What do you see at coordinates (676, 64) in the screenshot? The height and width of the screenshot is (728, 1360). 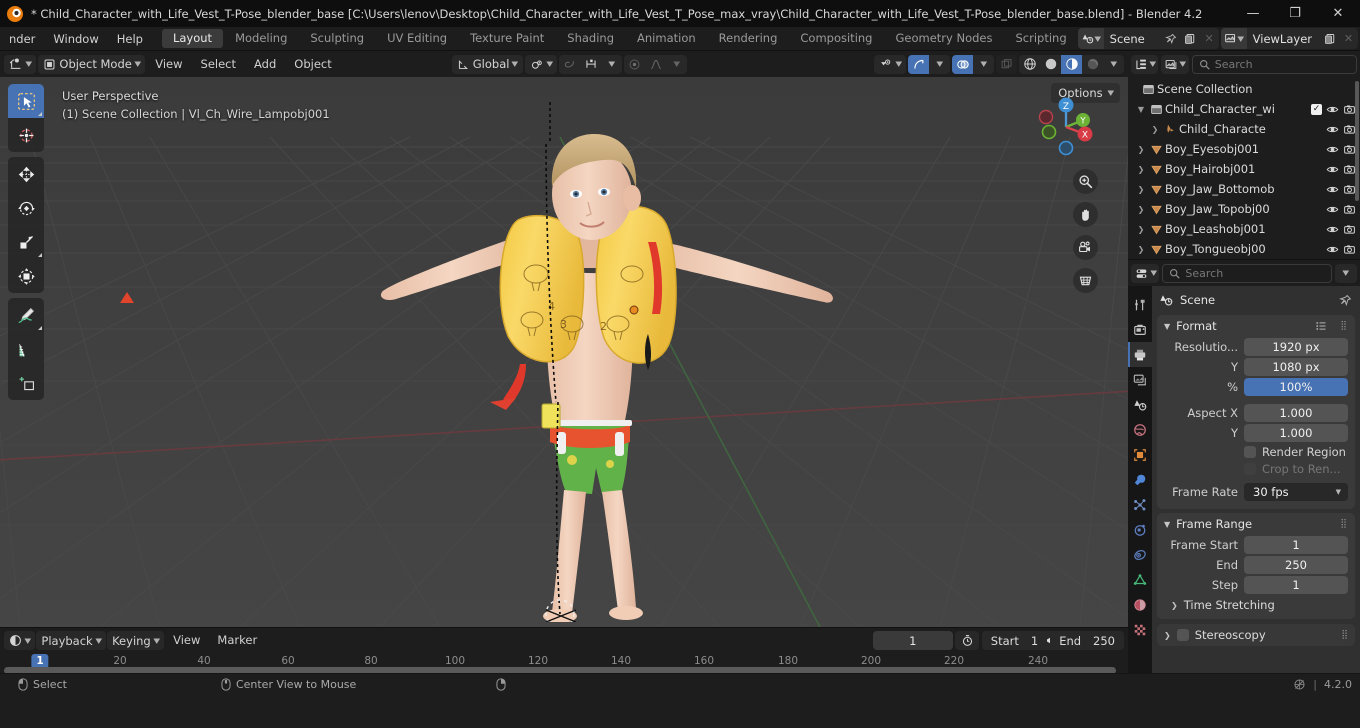 I see `falloff-dropdown: ▼` at bounding box center [676, 64].